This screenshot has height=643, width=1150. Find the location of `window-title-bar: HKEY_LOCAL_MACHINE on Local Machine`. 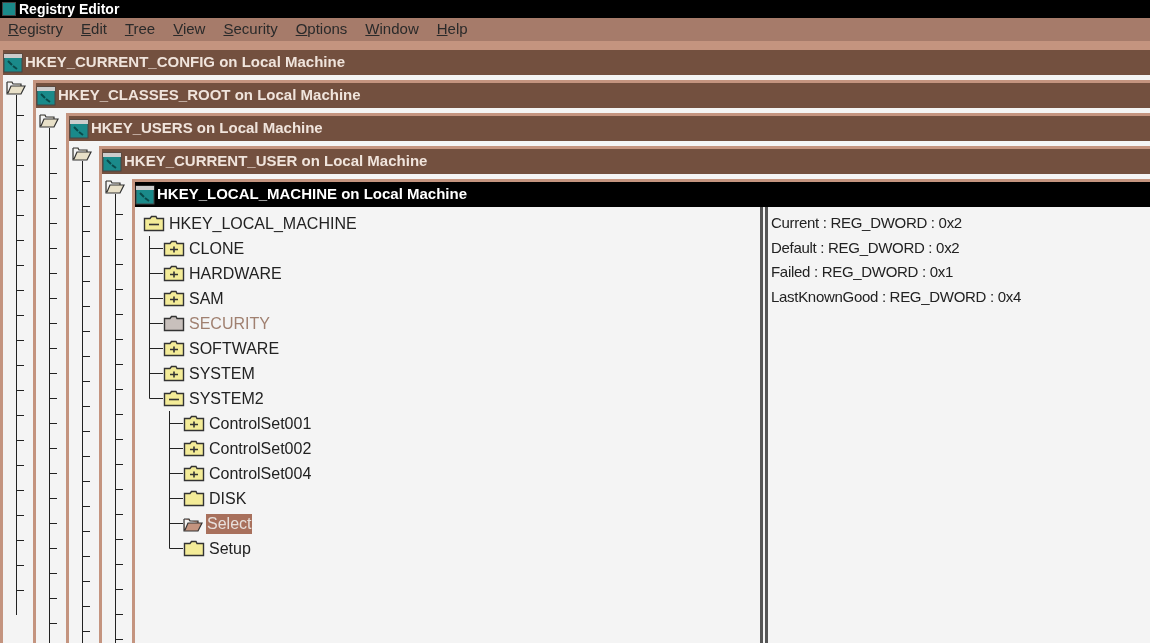

window-title-bar: HKEY_LOCAL_MACHINE on Local Machine is located at coordinates (642, 194).